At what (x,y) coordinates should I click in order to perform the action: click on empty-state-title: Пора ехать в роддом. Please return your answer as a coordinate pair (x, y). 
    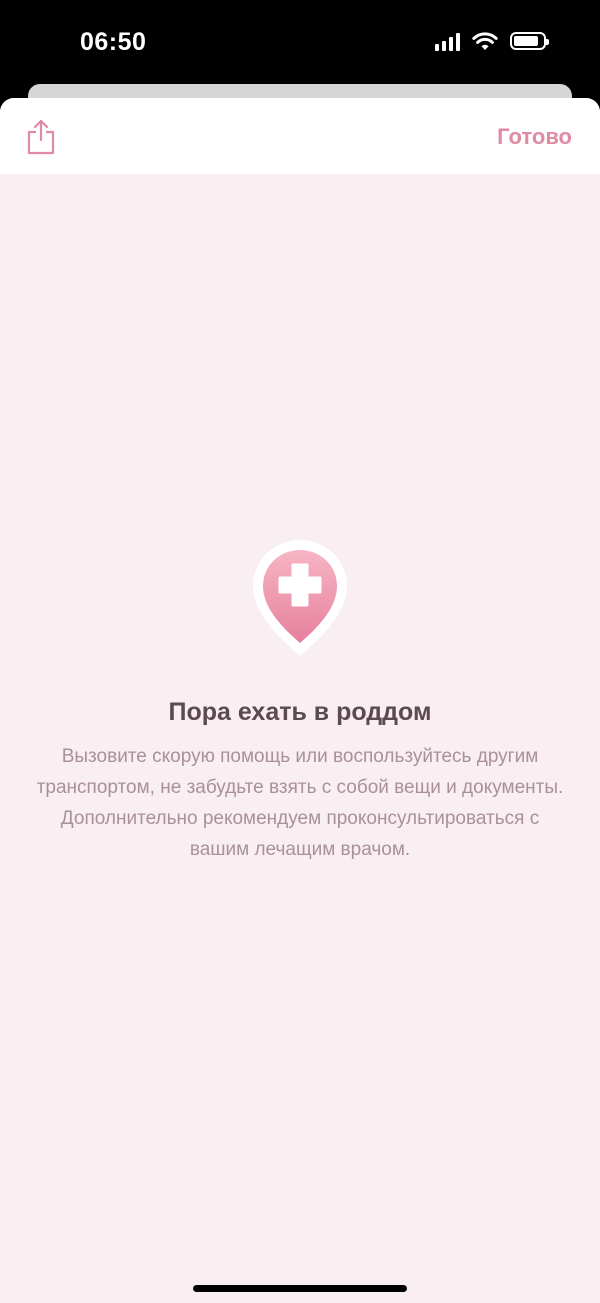
    Looking at the image, I should click on (300, 712).